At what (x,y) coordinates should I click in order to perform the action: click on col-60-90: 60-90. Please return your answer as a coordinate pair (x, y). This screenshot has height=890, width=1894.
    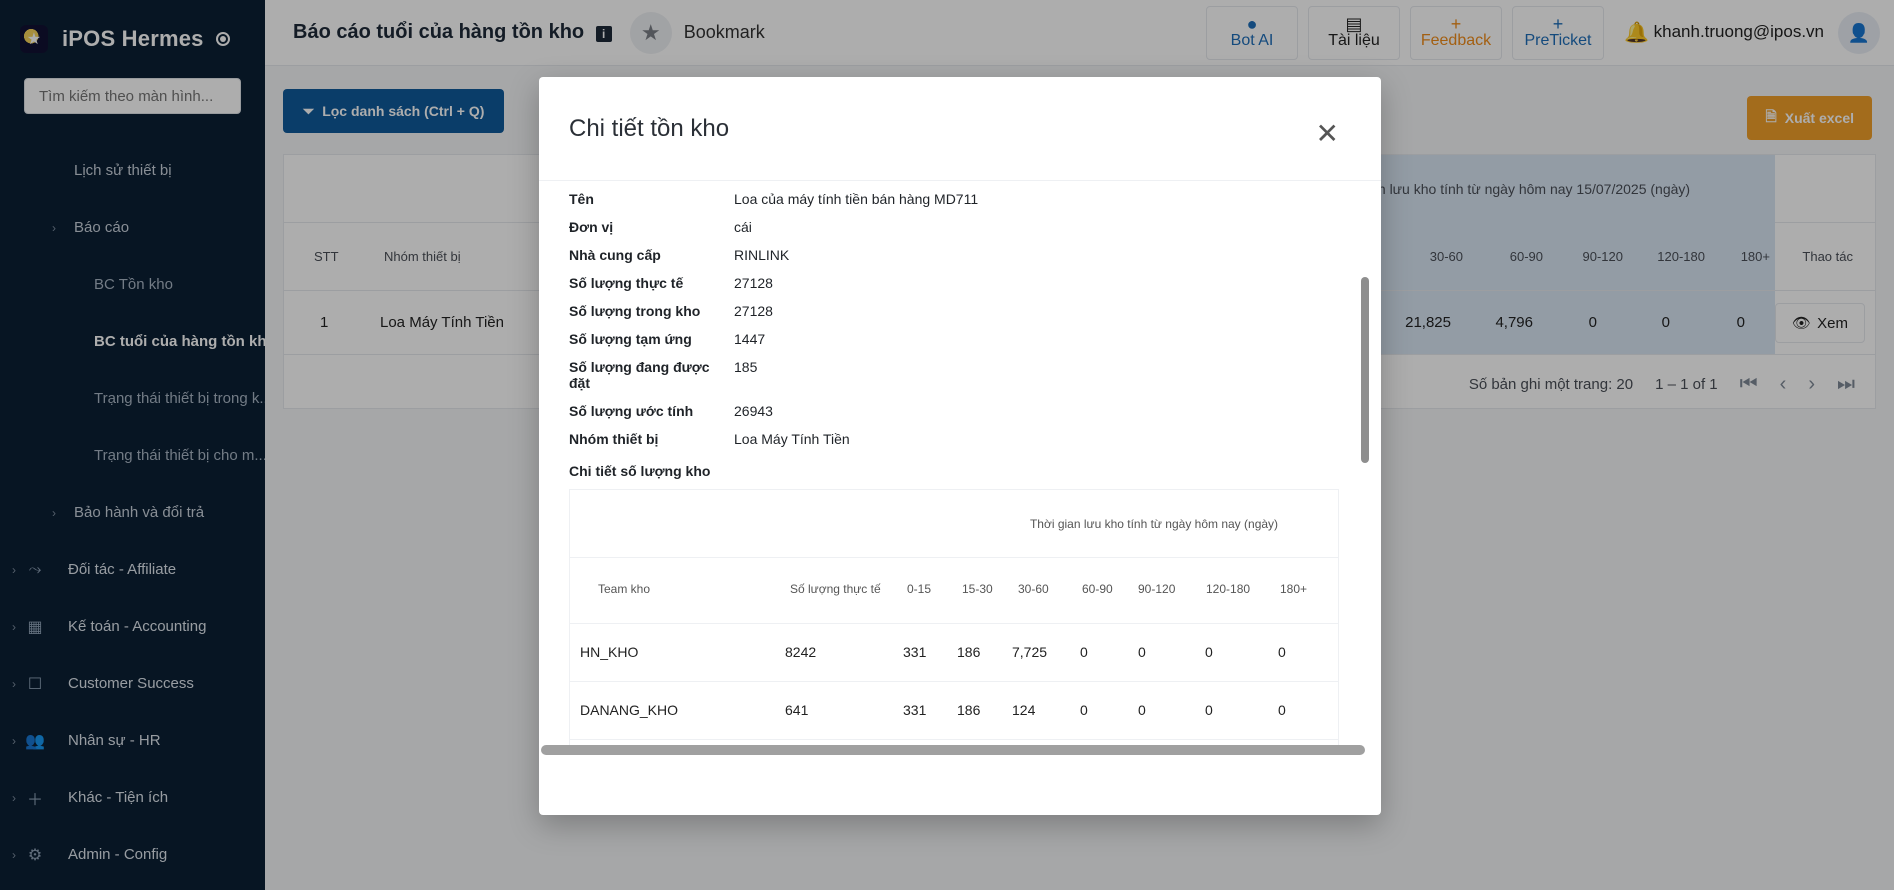
    Looking at the image, I should click on (1097, 589).